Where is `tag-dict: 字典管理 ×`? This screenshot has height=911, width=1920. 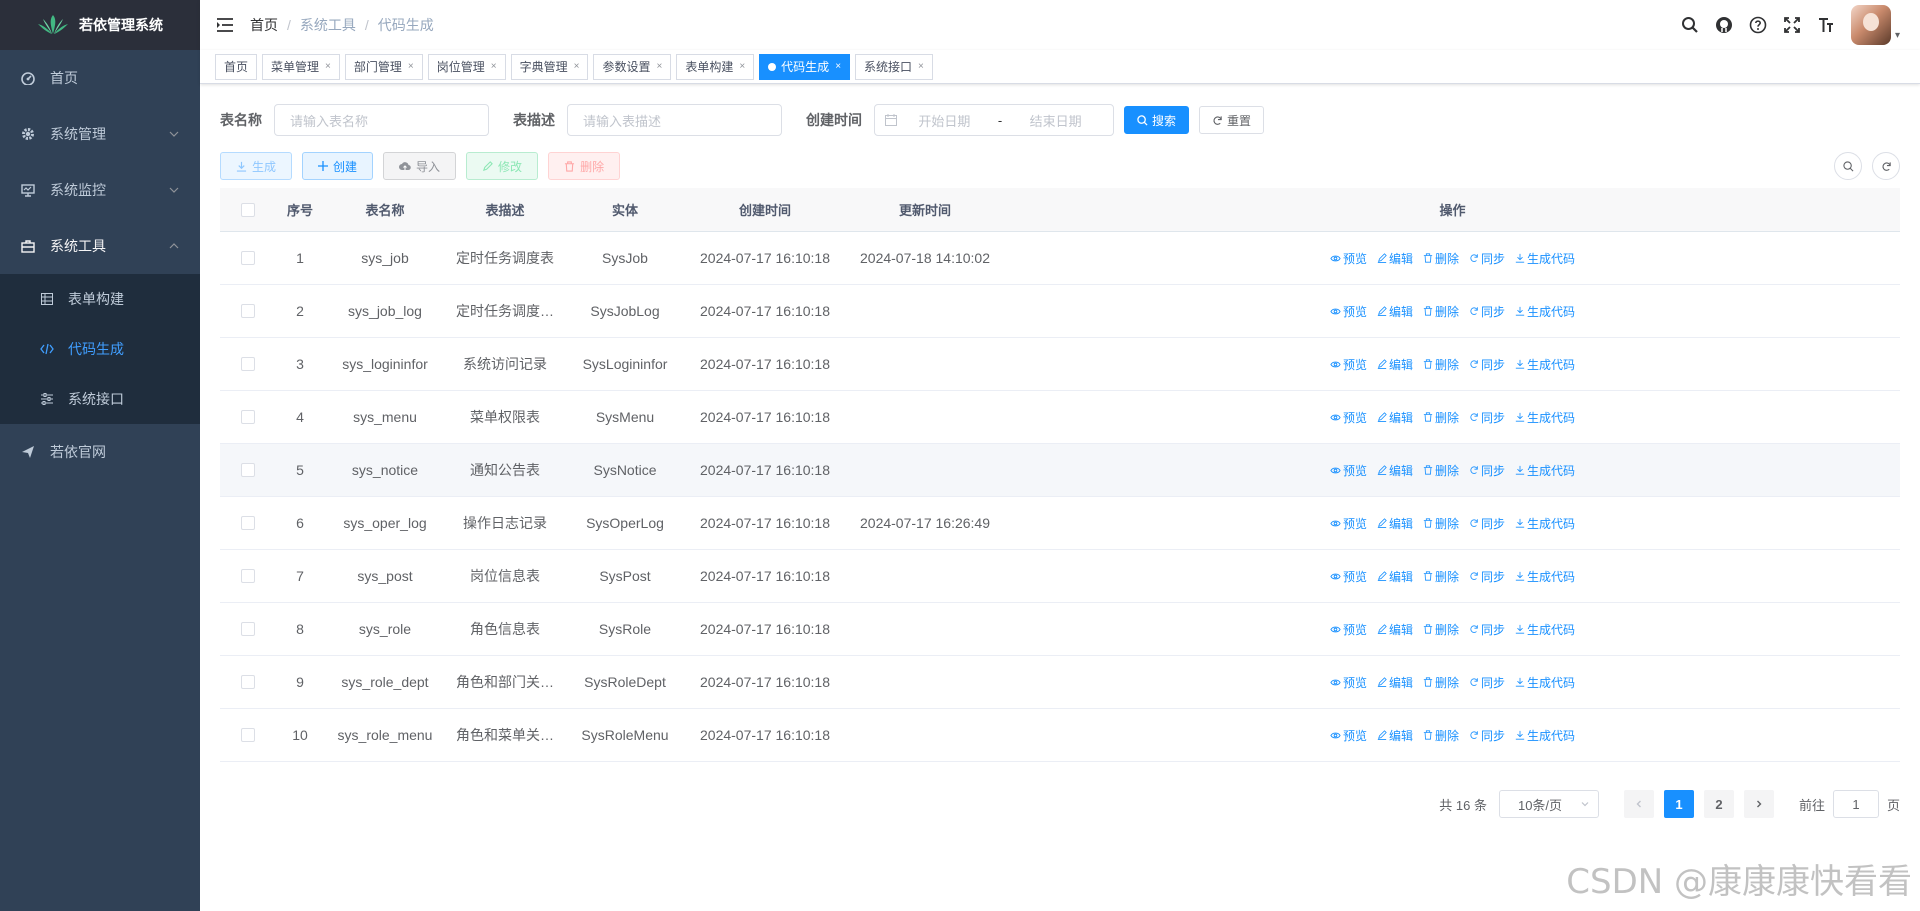
tag-dict: 字典管理 × is located at coordinates (549, 66).